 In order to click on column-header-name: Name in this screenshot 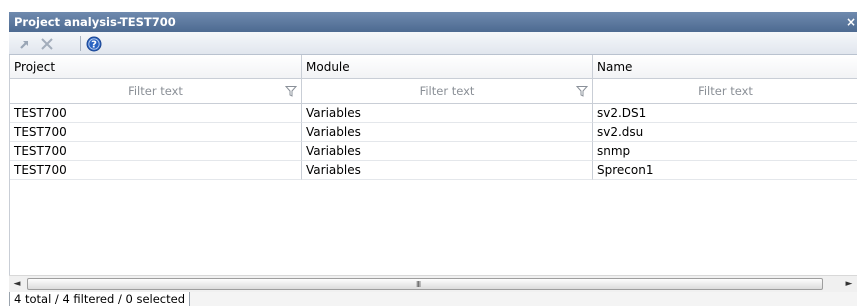, I will do `click(725, 67)`.